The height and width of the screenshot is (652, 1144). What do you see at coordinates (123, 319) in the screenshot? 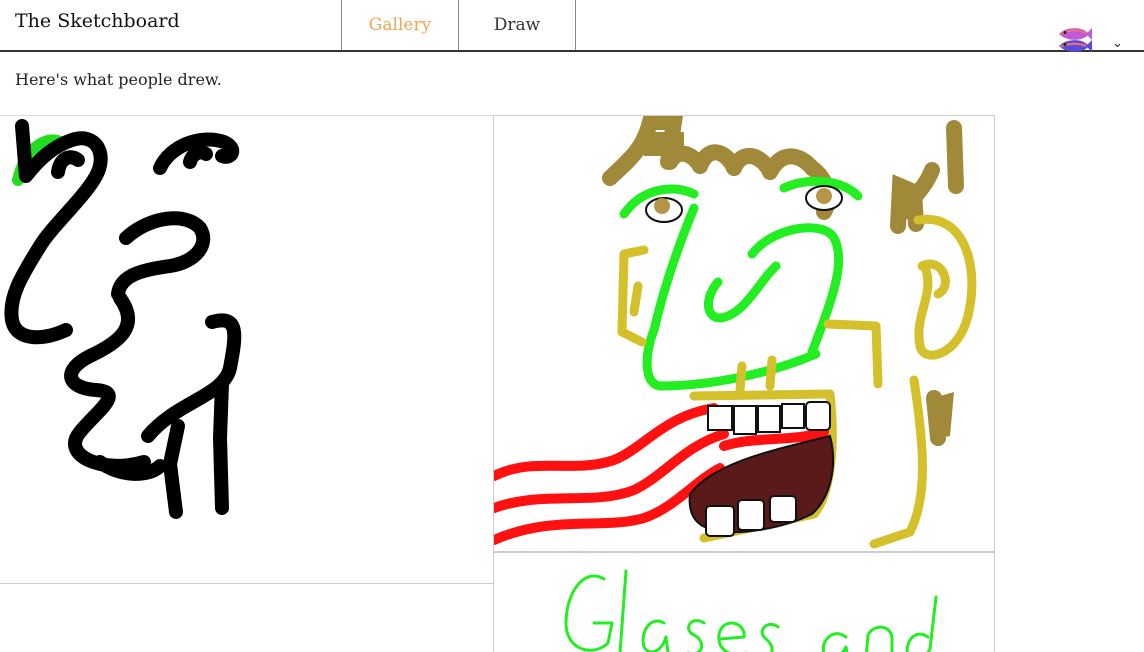
I see `drawing-black-scribble-face` at bounding box center [123, 319].